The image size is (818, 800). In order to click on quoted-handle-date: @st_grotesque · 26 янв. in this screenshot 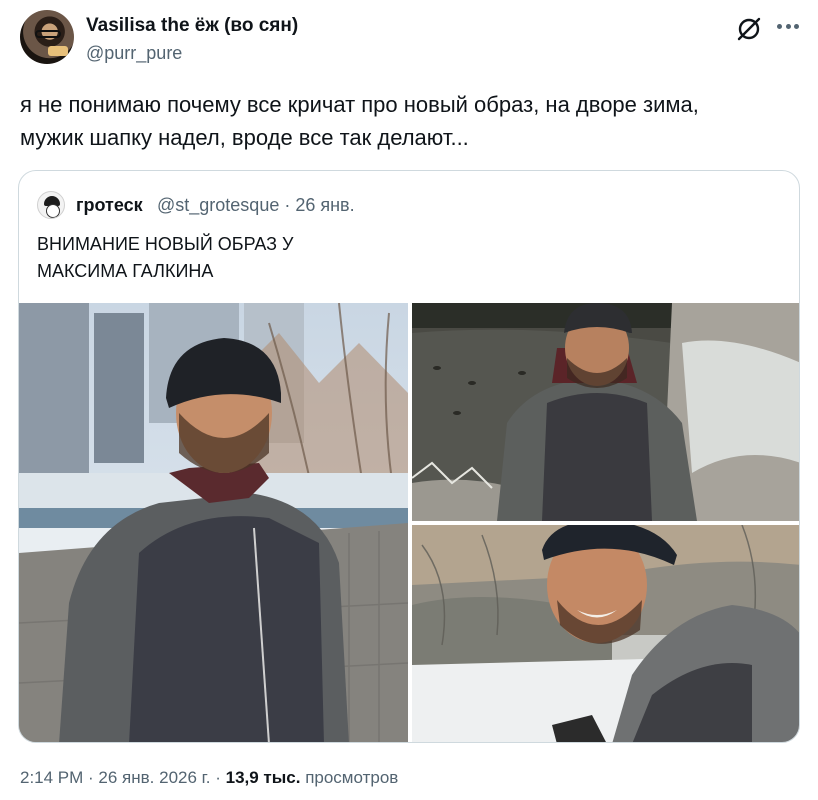, I will do `click(256, 205)`.